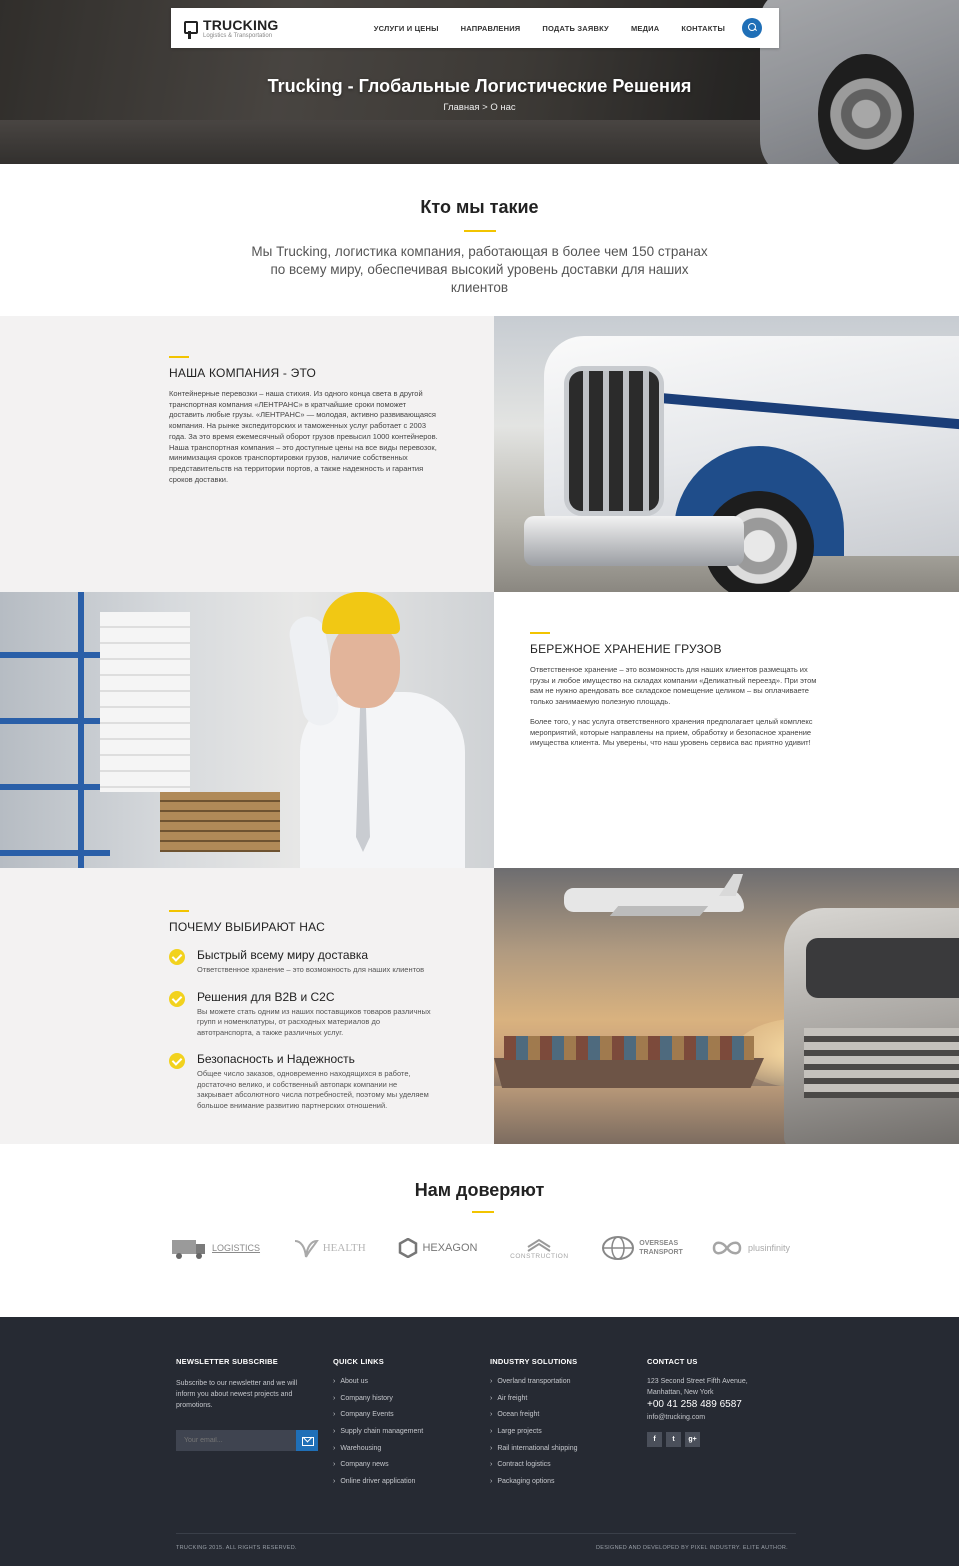 This screenshot has width=959, height=1566. Describe the element at coordinates (750, 1248) in the screenshot. I see `partner-logo-plusinfinity: plusinfinity` at that location.